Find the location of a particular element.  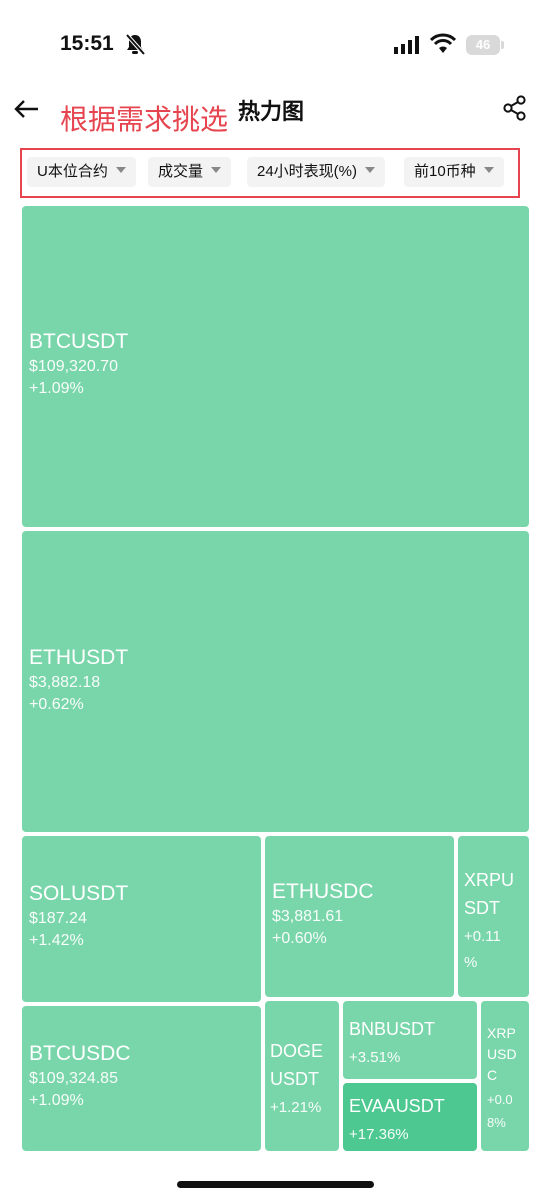

tile-symbol: BNBUSDT is located at coordinates (392, 1029).